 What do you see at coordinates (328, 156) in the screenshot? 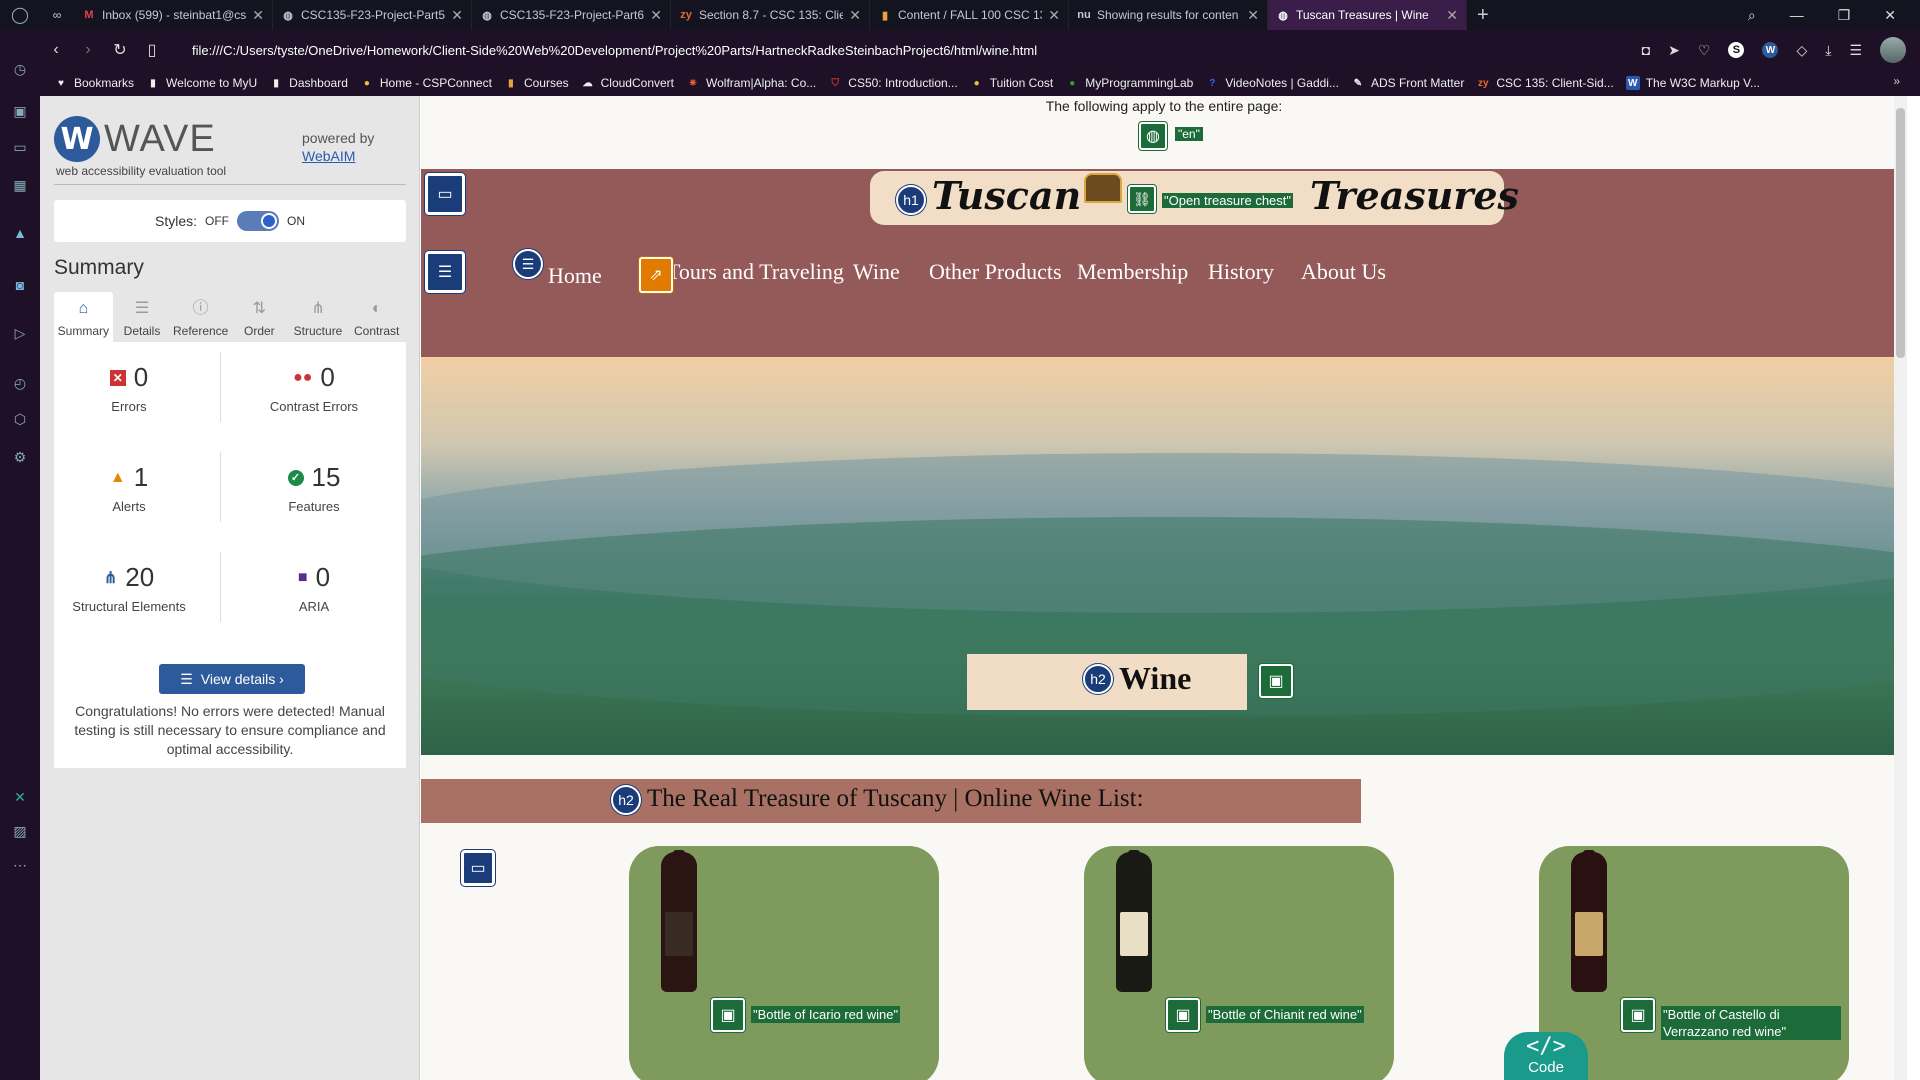
I see `webaim-link: WebAIM` at bounding box center [328, 156].